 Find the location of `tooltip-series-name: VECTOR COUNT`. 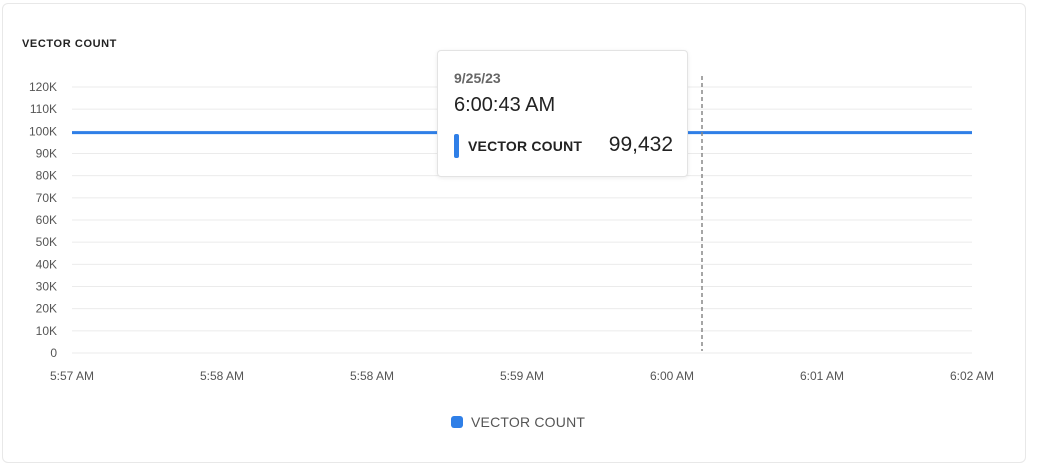

tooltip-series-name: VECTOR COUNT is located at coordinates (525, 146).